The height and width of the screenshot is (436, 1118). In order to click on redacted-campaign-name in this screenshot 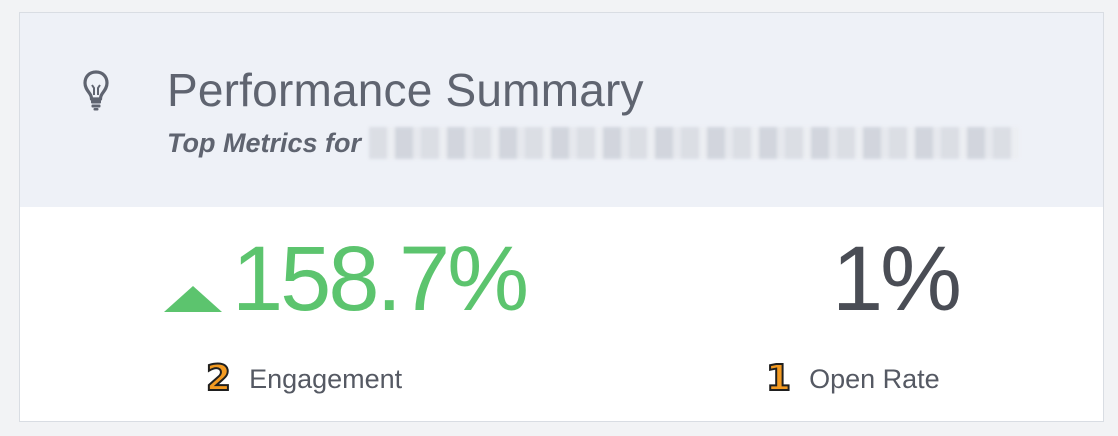, I will do `click(694, 143)`.